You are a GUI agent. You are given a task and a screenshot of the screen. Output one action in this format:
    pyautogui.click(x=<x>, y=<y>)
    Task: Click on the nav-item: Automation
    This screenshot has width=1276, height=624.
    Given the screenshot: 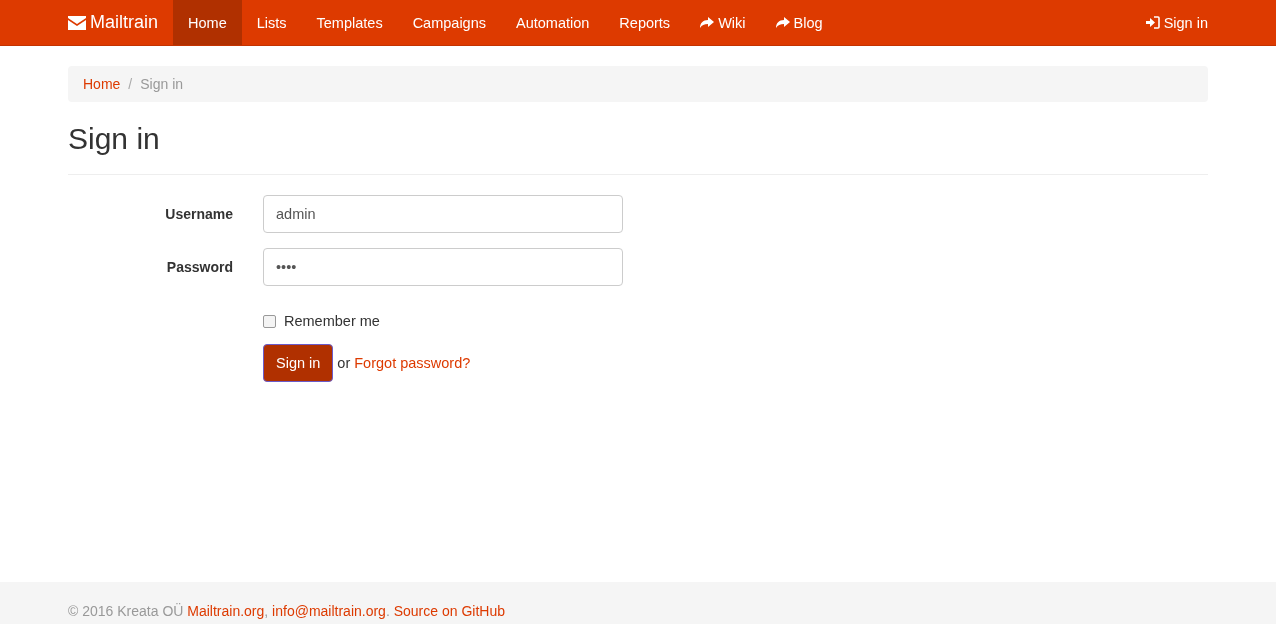 What is the action you would take?
    pyautogui.click(x=553, y=22)
    